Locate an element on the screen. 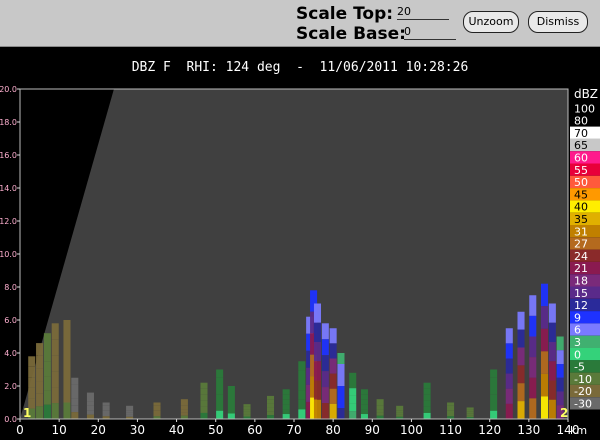 This screenshot has width=600, height=440. colorbar-label: 6 is located at coordinates (577, 330).